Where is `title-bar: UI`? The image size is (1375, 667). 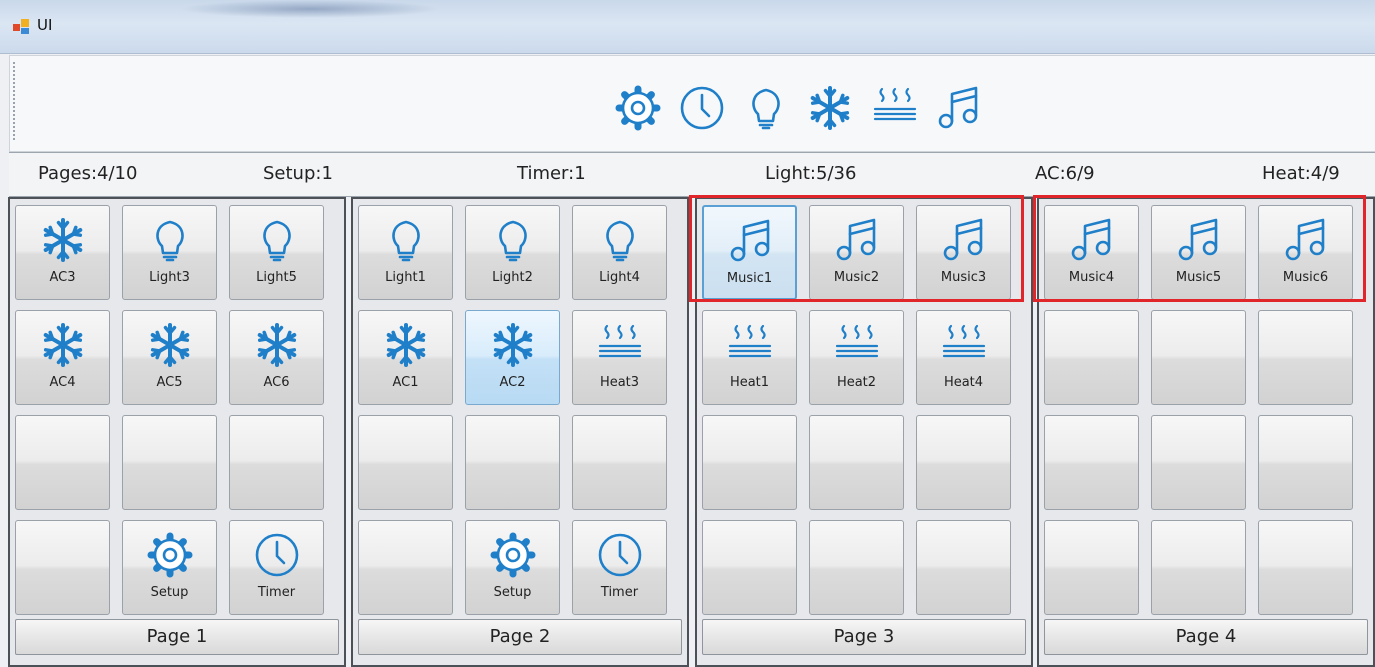
title-bar: UI is located at coordinates (687, 27).